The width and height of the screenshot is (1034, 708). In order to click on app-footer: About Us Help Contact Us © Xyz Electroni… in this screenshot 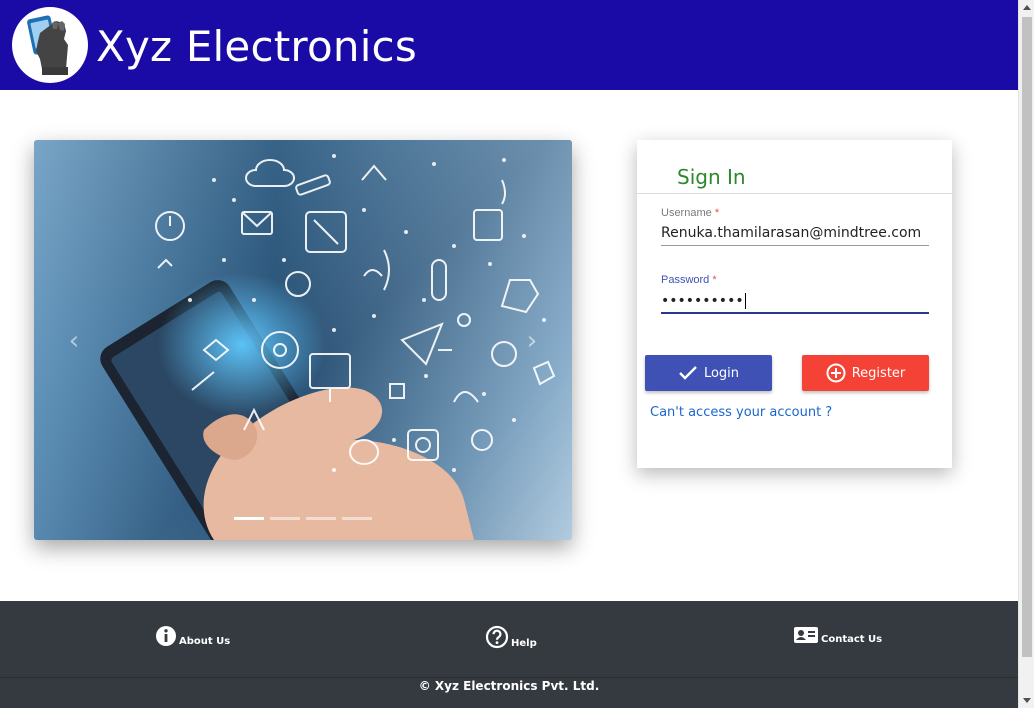, I will do `click(509, 654)`.